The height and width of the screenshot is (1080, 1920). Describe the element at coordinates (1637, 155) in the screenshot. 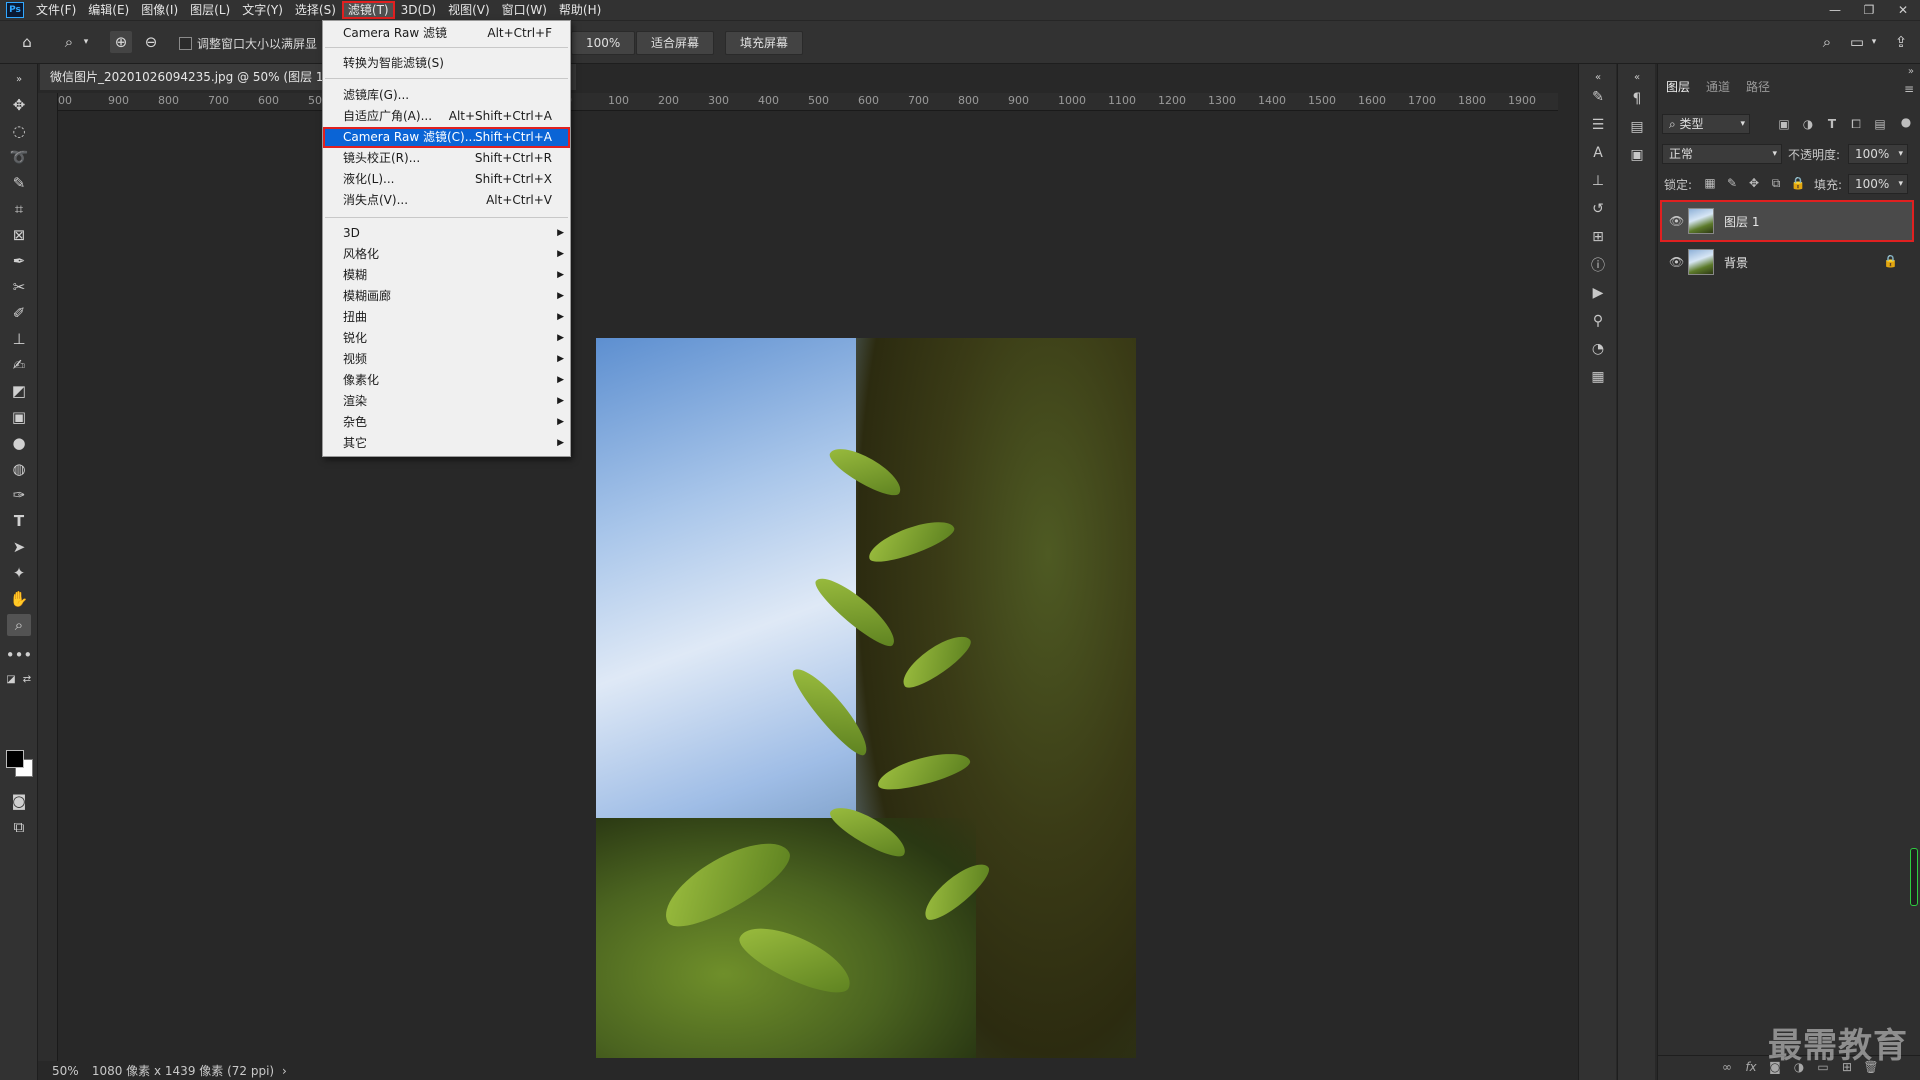

I see `notes-icon: ▣` at that location.